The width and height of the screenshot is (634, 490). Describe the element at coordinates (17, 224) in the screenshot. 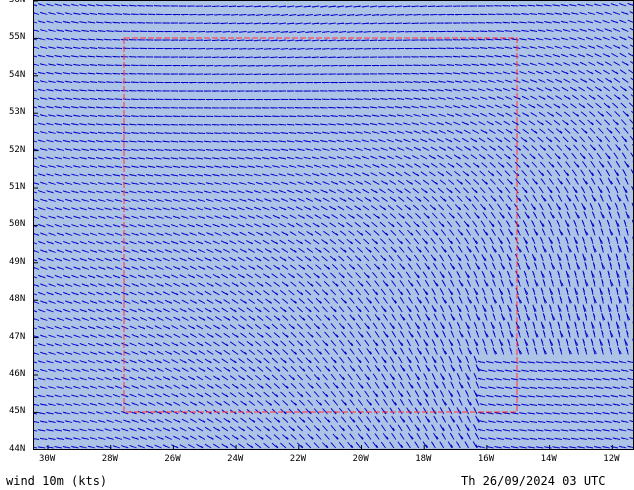

I see `lat-tick-label: 50N` at that location.